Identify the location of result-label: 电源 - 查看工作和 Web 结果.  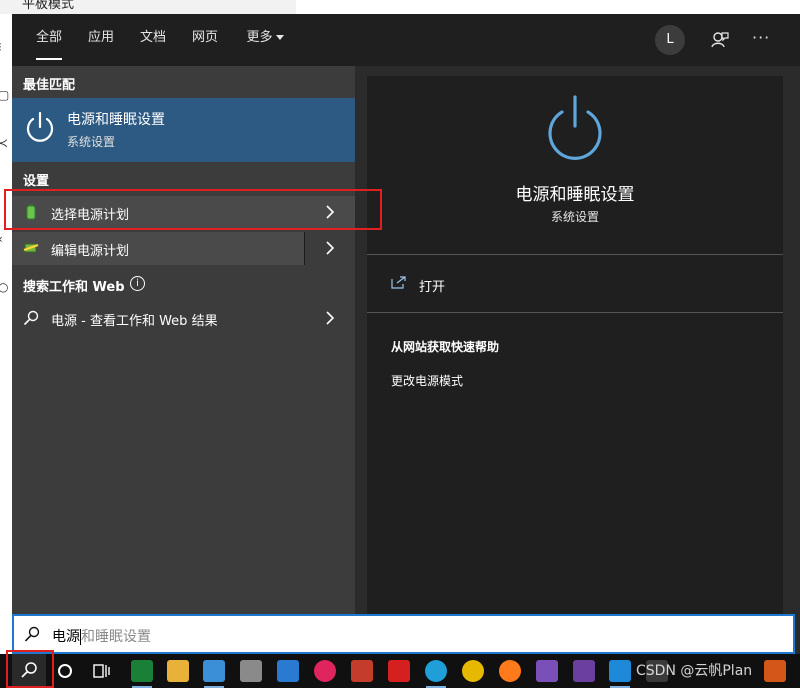
(134, 321).